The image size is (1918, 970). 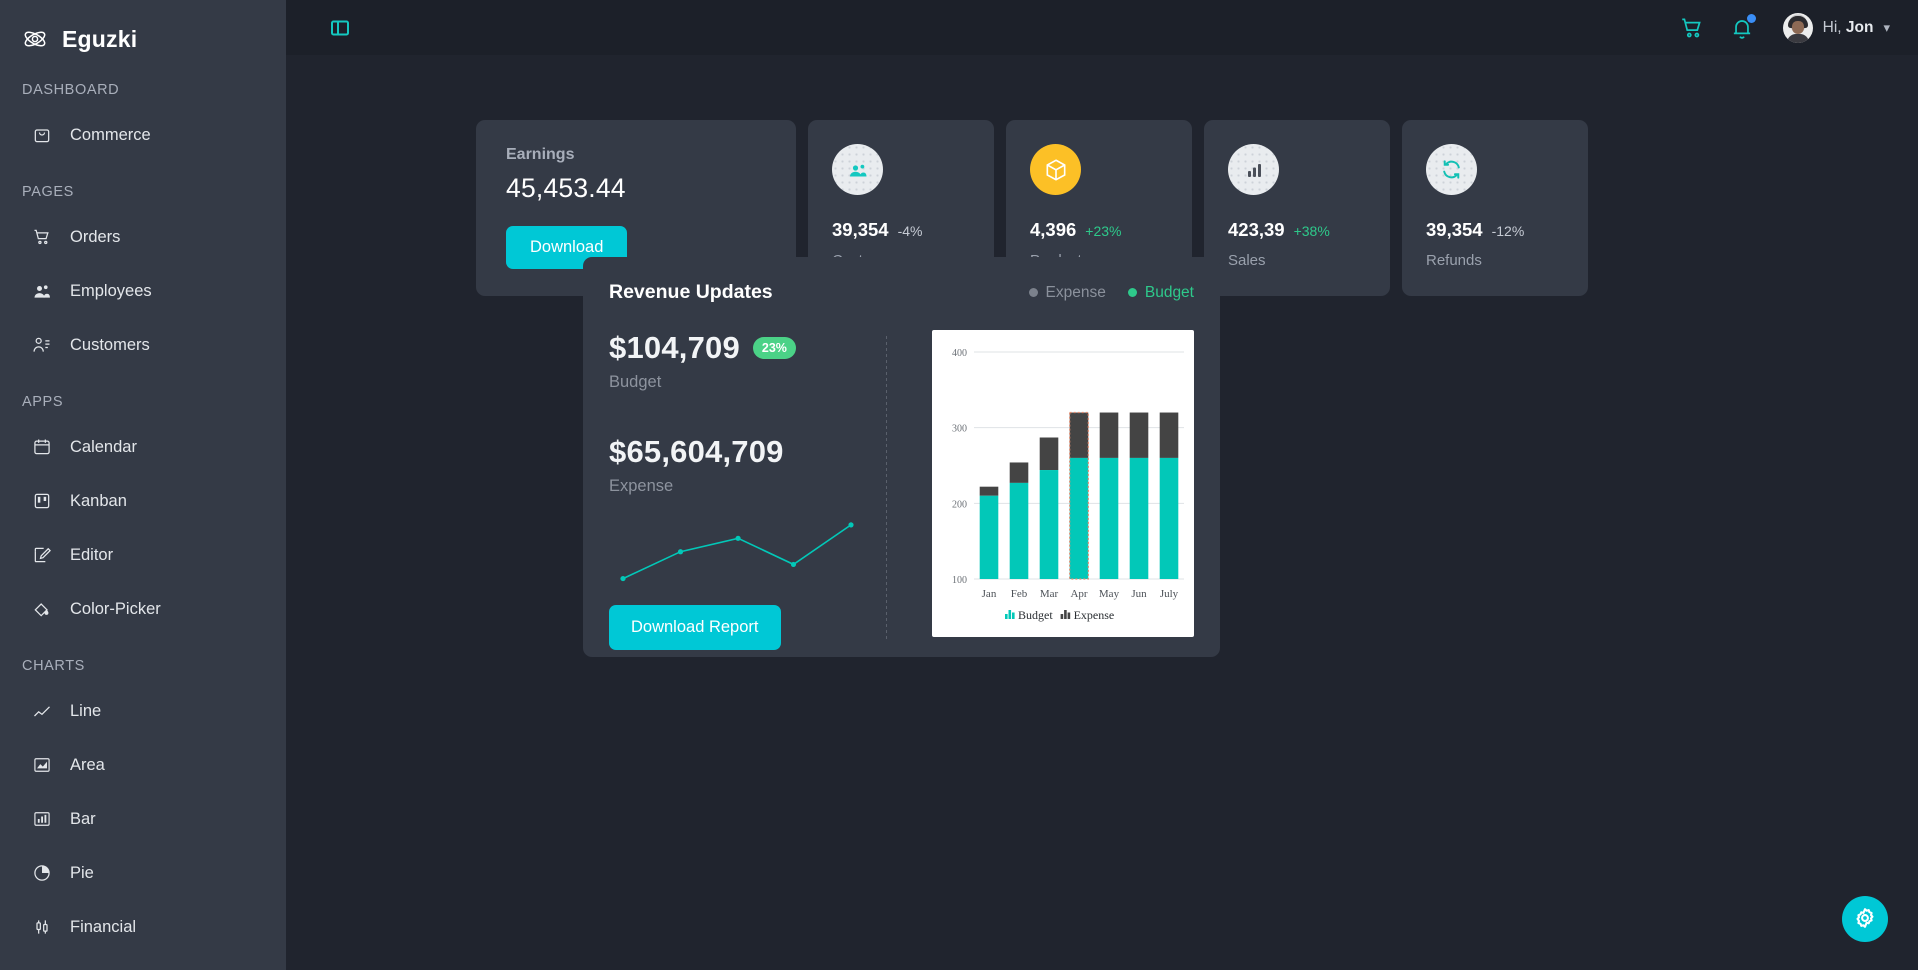 What do you see at coordinates (42, 609) in the screenshot?
I see `color-picker-icon` at bounding box center [42, 609].